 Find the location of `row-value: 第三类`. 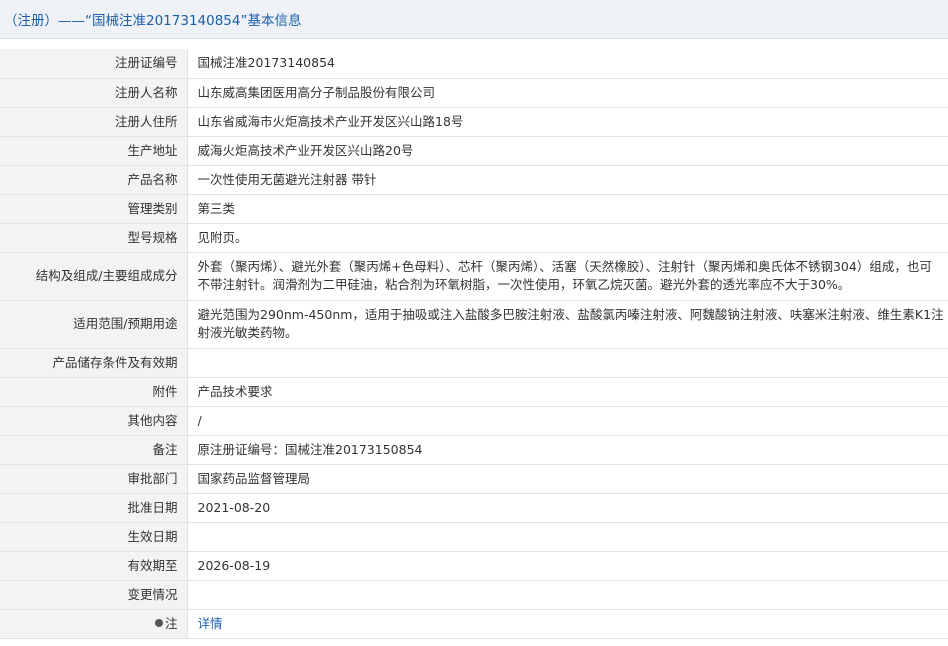

row-value: 第三类 is located at coordinates (567, 209).